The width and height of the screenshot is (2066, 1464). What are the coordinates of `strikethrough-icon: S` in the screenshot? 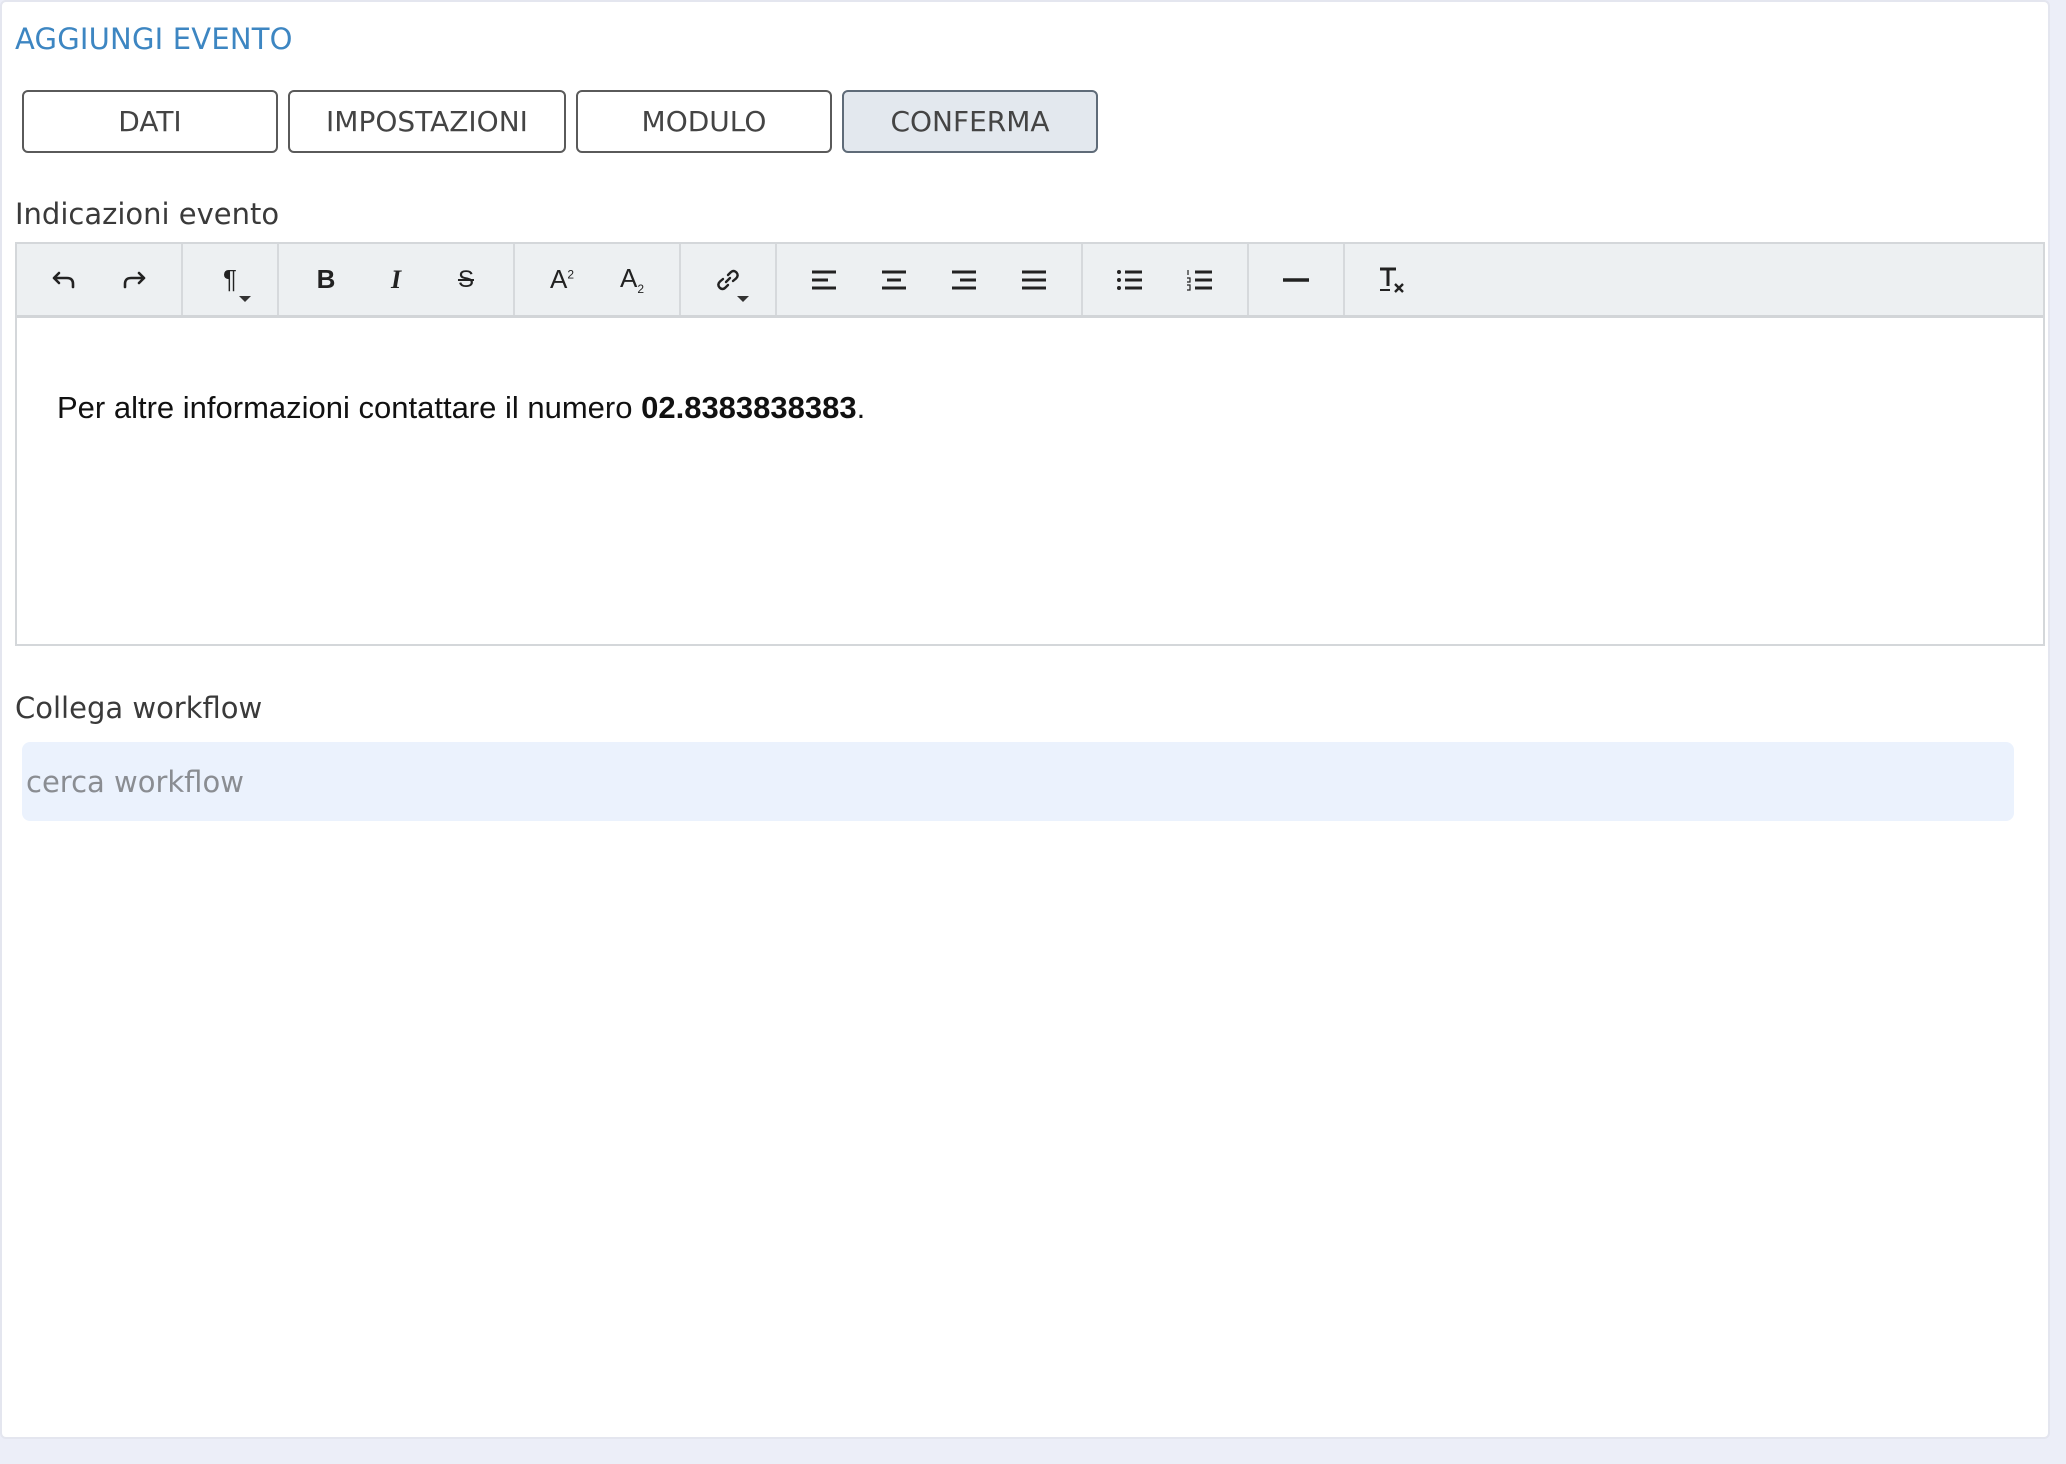 It's located at (465, 279).